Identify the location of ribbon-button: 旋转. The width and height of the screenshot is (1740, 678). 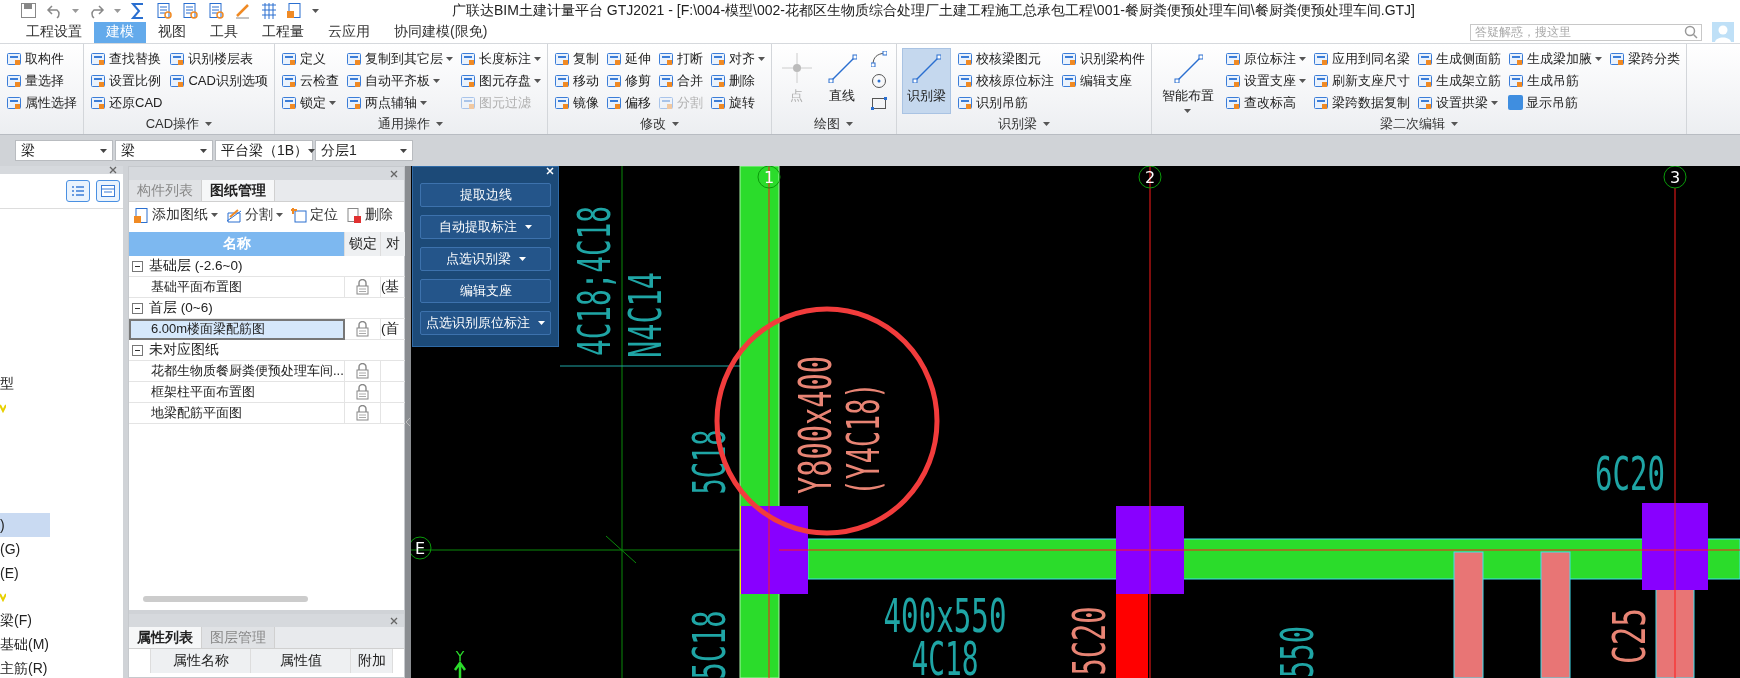
(737, 102).